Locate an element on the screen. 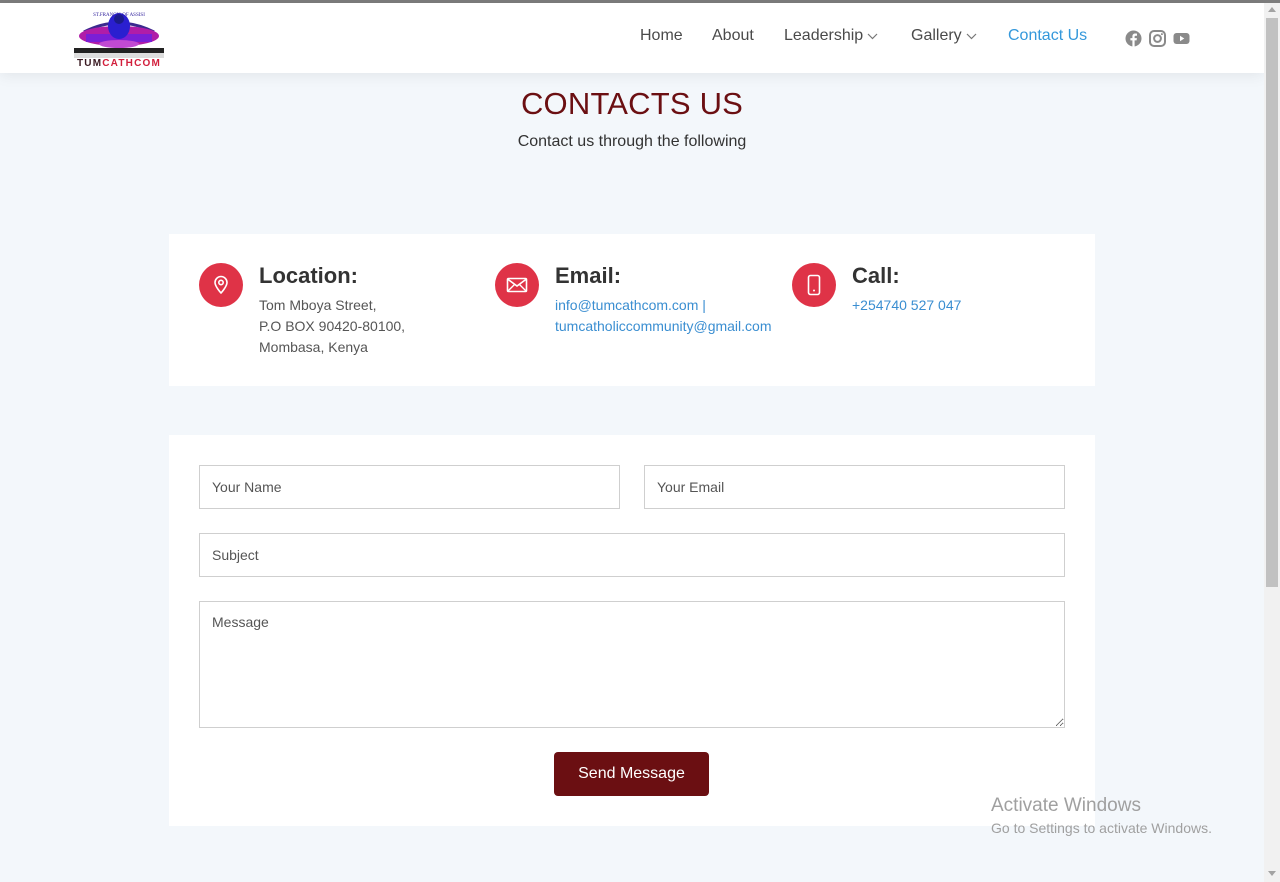  facebook-icon is located at coordinates (1133, 38).